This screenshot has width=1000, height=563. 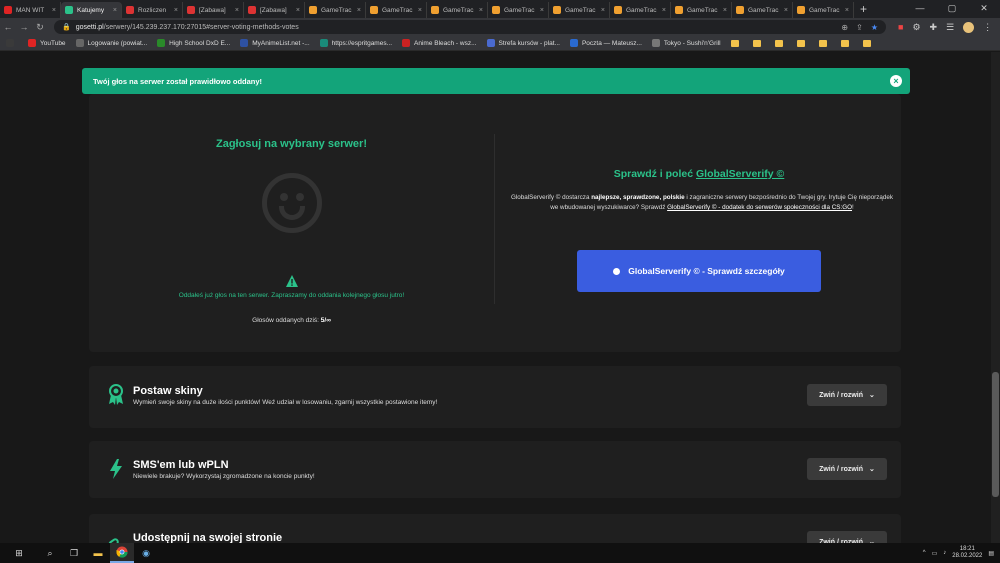 I want to click on new-tab-button: +, so click(x=863, y=10).